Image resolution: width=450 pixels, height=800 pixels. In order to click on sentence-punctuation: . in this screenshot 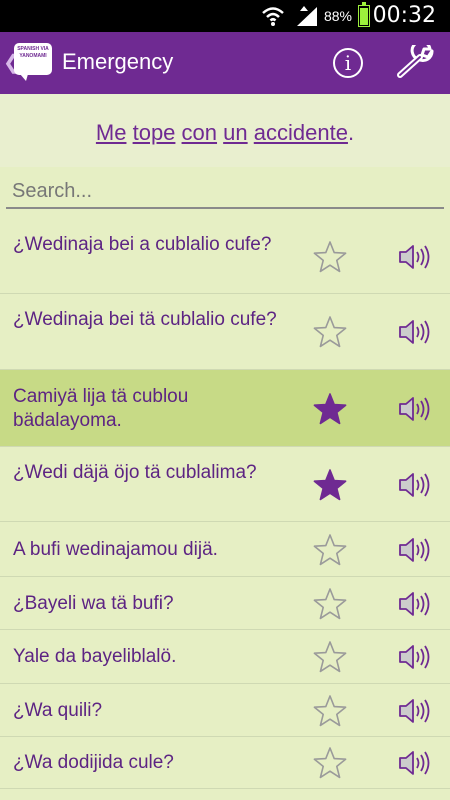, I will do `click(351, 132)`.